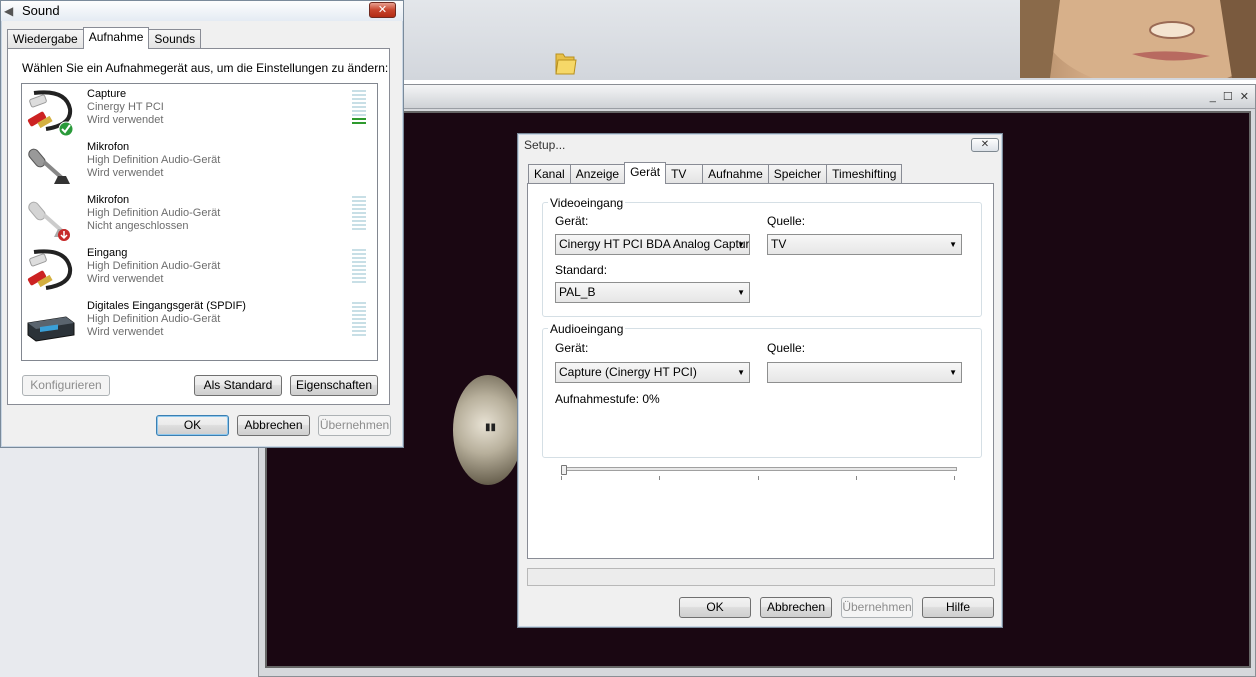 Image resolution: width=1256 pixels, height=677 pixels. What do you see at coordinates (129, 562) in the screenshot?
I see `desktop-panel` at bounding box center [129, 562].